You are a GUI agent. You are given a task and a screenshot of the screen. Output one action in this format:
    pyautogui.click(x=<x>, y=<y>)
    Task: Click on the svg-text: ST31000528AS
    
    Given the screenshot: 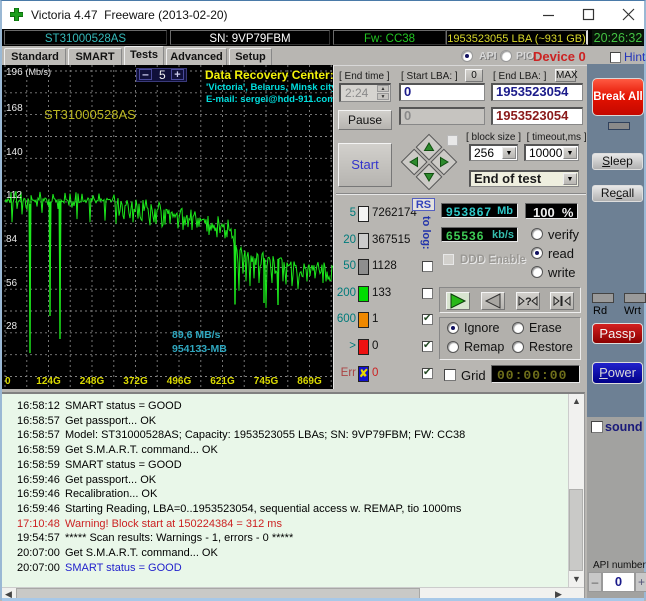 What is the action you would take?
    pyautogui.click(x=90, y=114)
    